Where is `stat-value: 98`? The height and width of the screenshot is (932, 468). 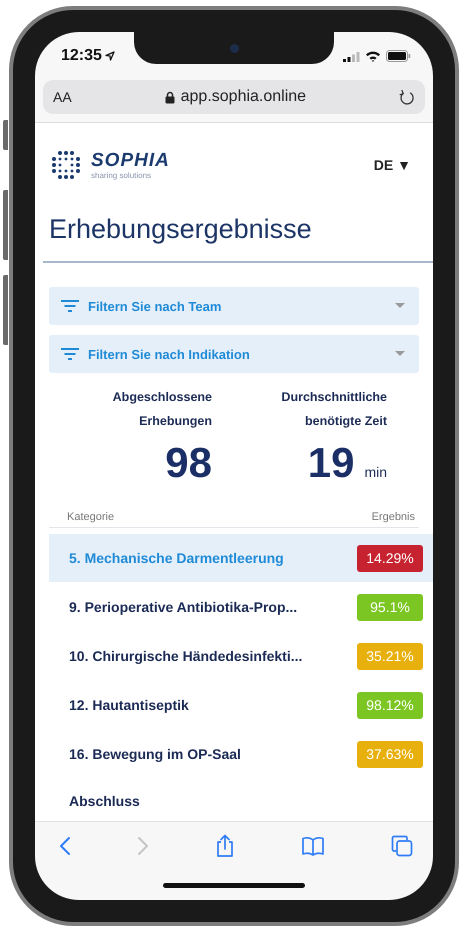
stat-value: 98 is located at coordinates (188, 463).